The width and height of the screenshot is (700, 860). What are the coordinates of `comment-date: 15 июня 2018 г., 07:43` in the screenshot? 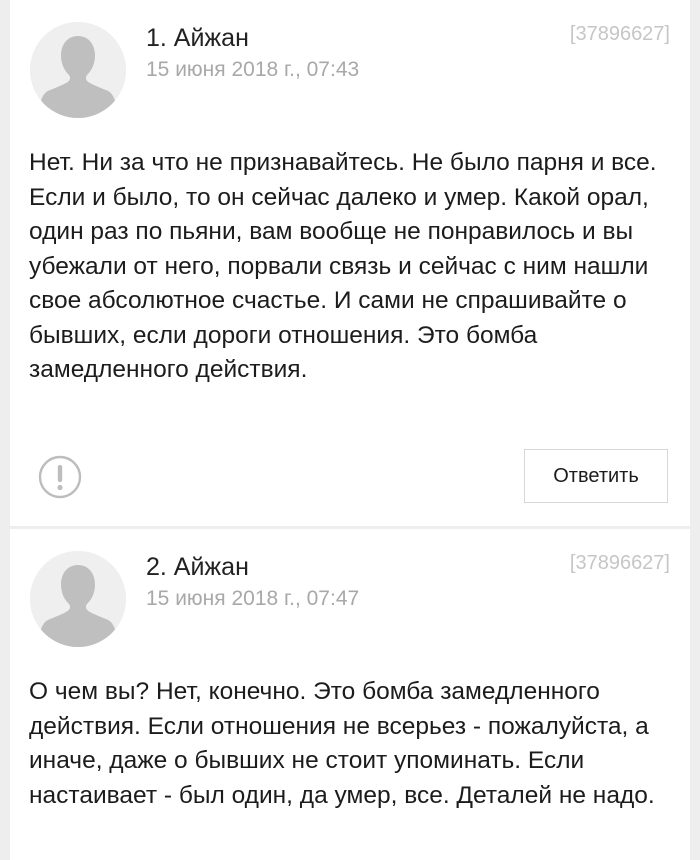 It's located at (253, 69).